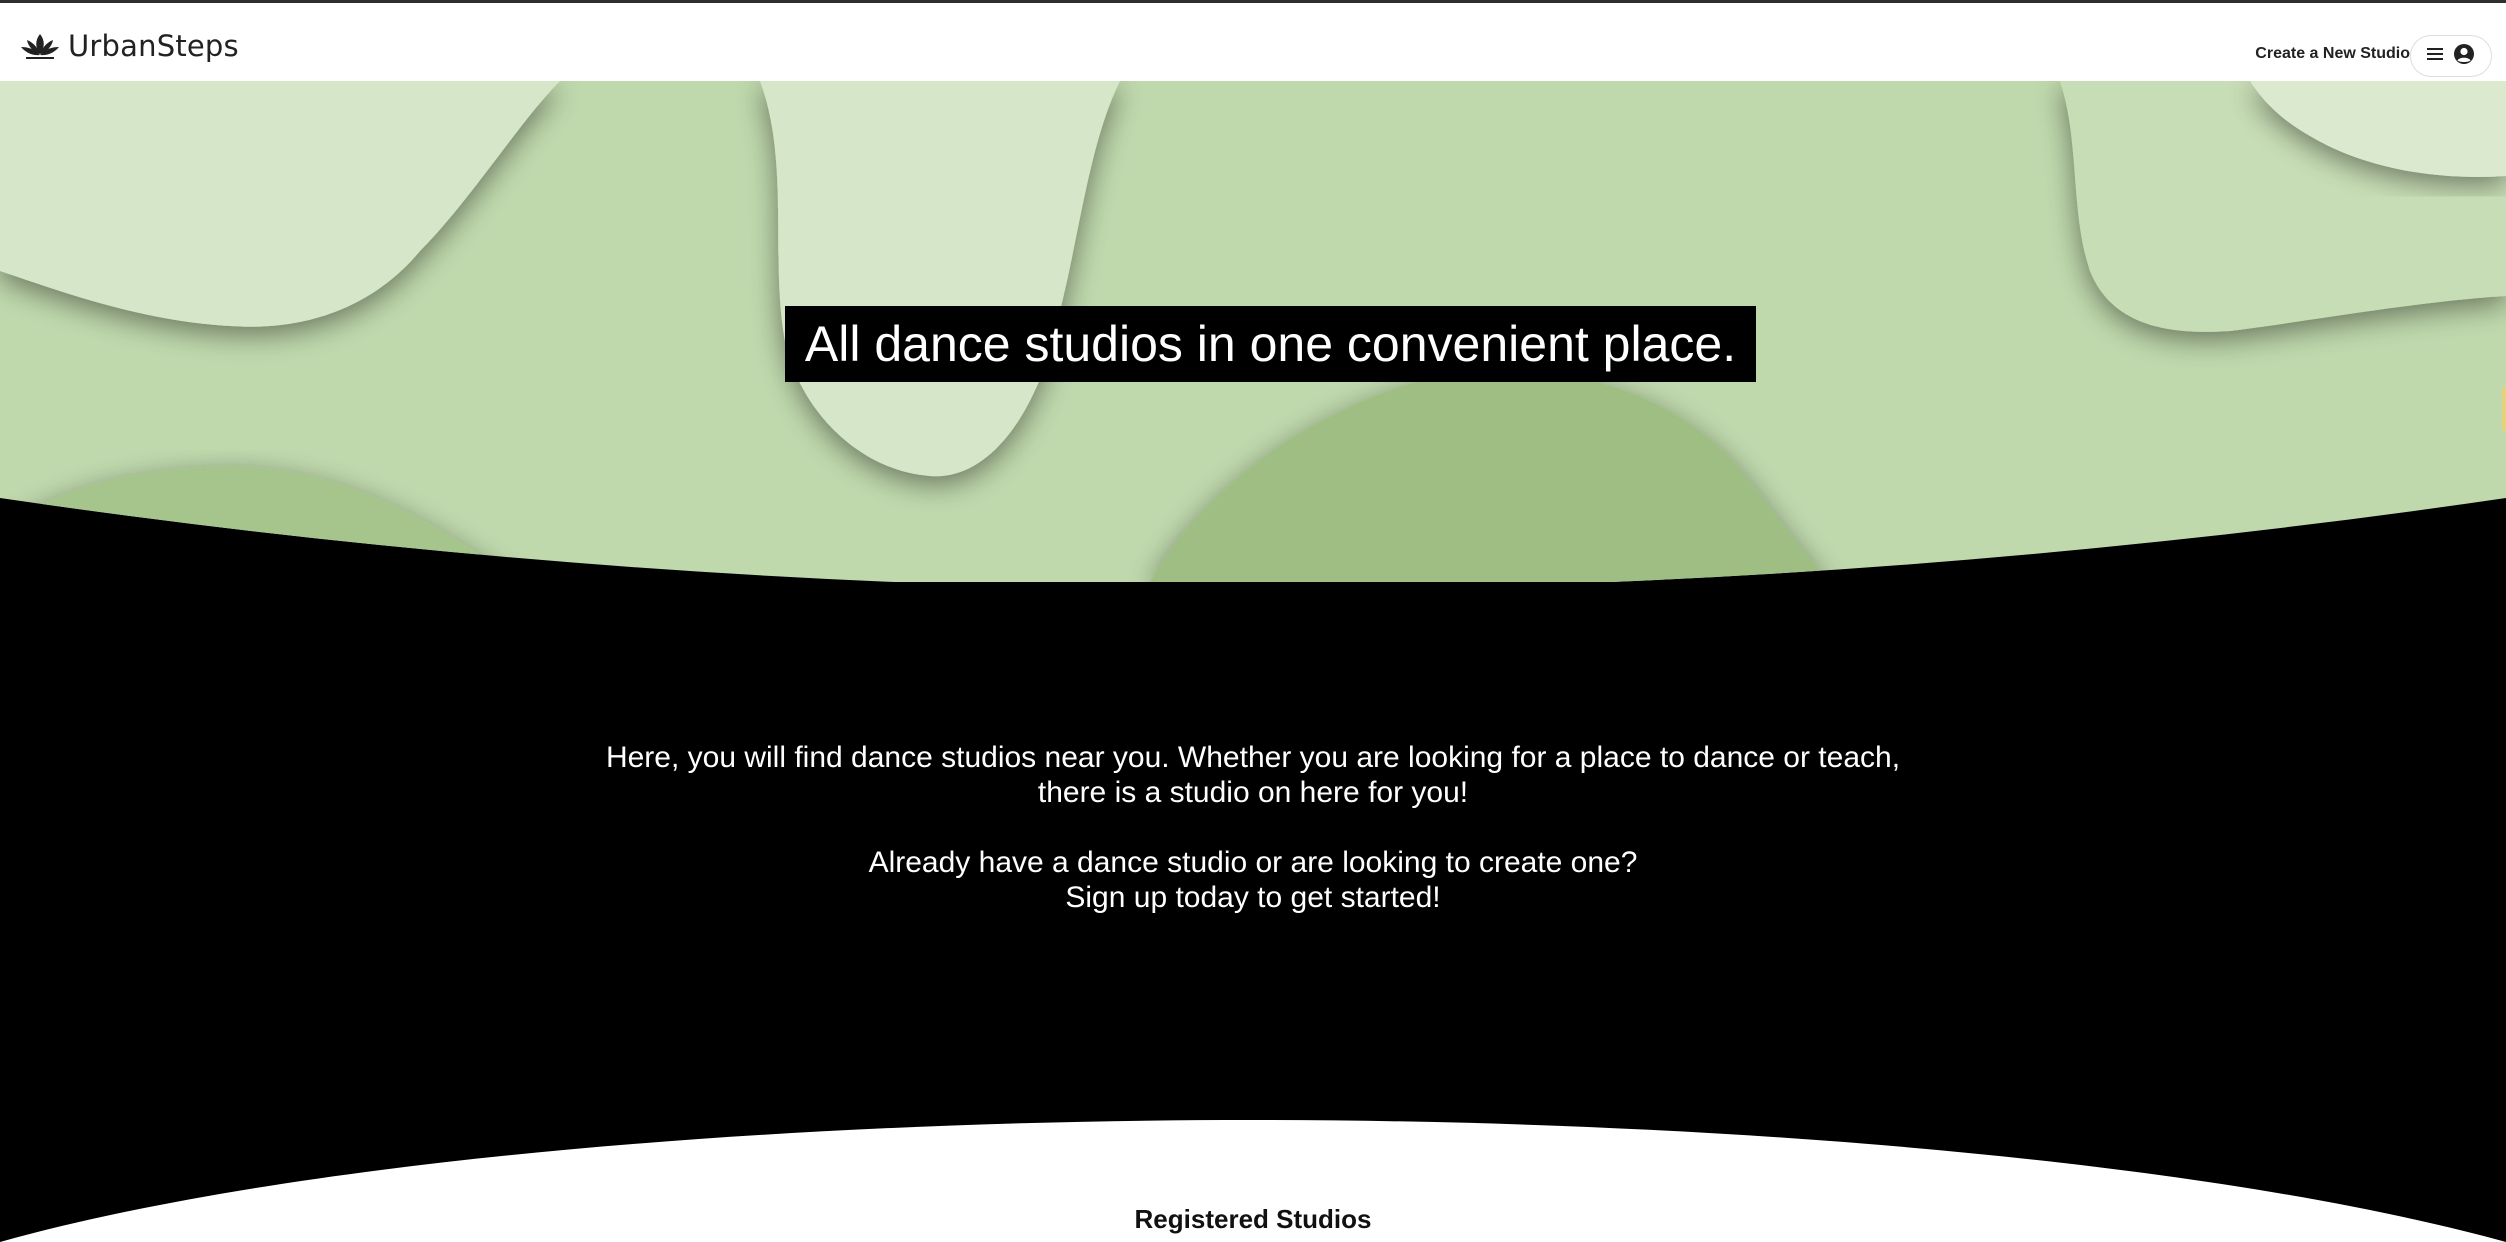 The image size is (2506, 1242). I want to click on registered-studios-heading: Registered Studios, so click(1253, 1219).